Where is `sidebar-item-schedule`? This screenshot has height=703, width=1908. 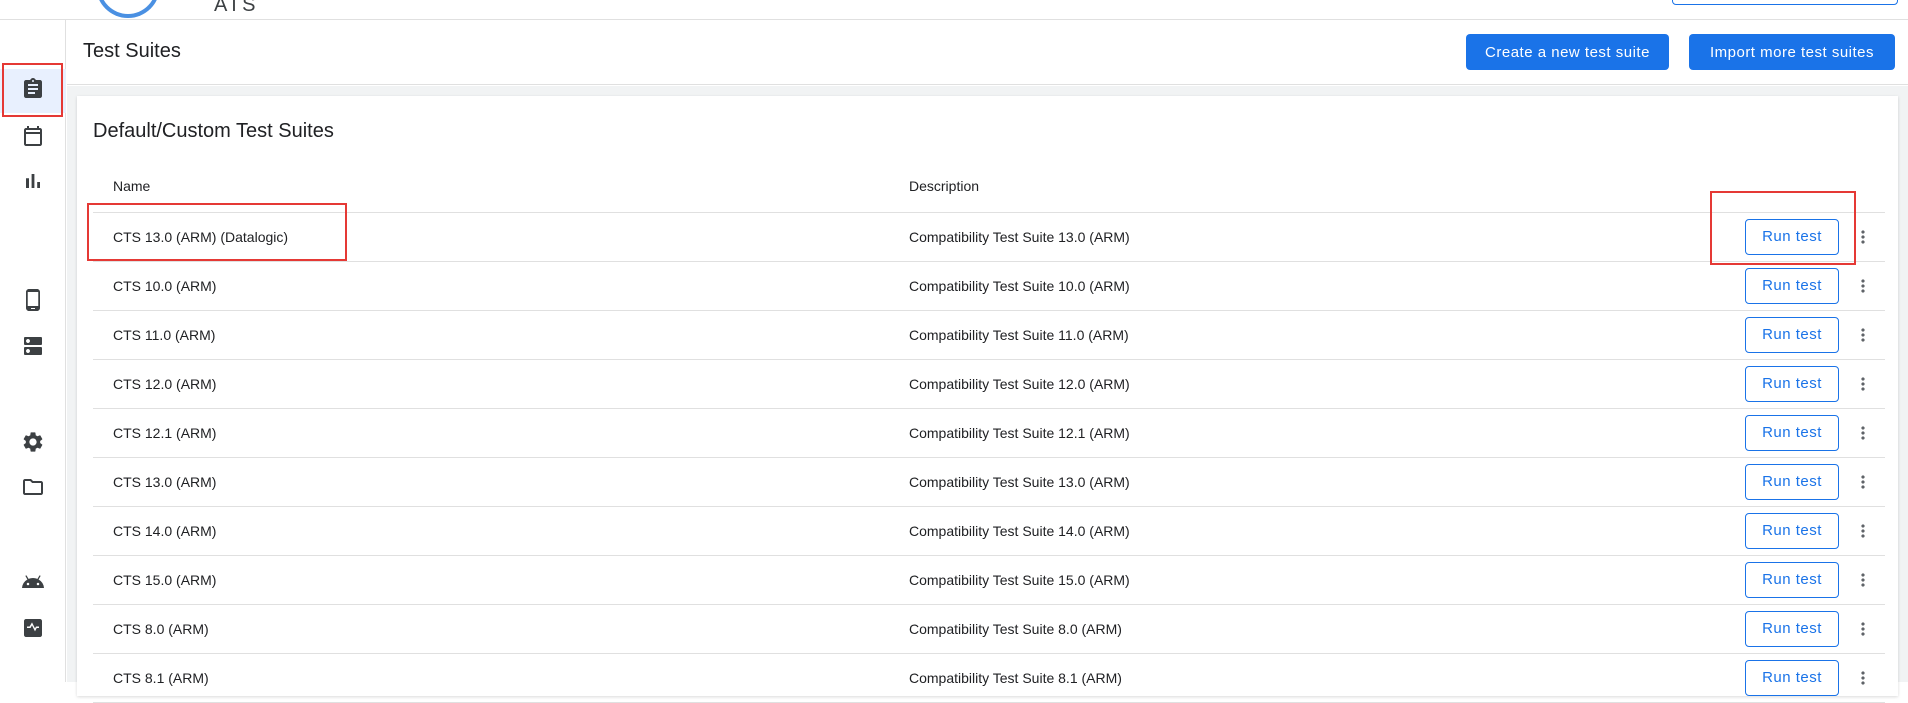
sidebar-item-schedule is located at coordinates (33, 138).